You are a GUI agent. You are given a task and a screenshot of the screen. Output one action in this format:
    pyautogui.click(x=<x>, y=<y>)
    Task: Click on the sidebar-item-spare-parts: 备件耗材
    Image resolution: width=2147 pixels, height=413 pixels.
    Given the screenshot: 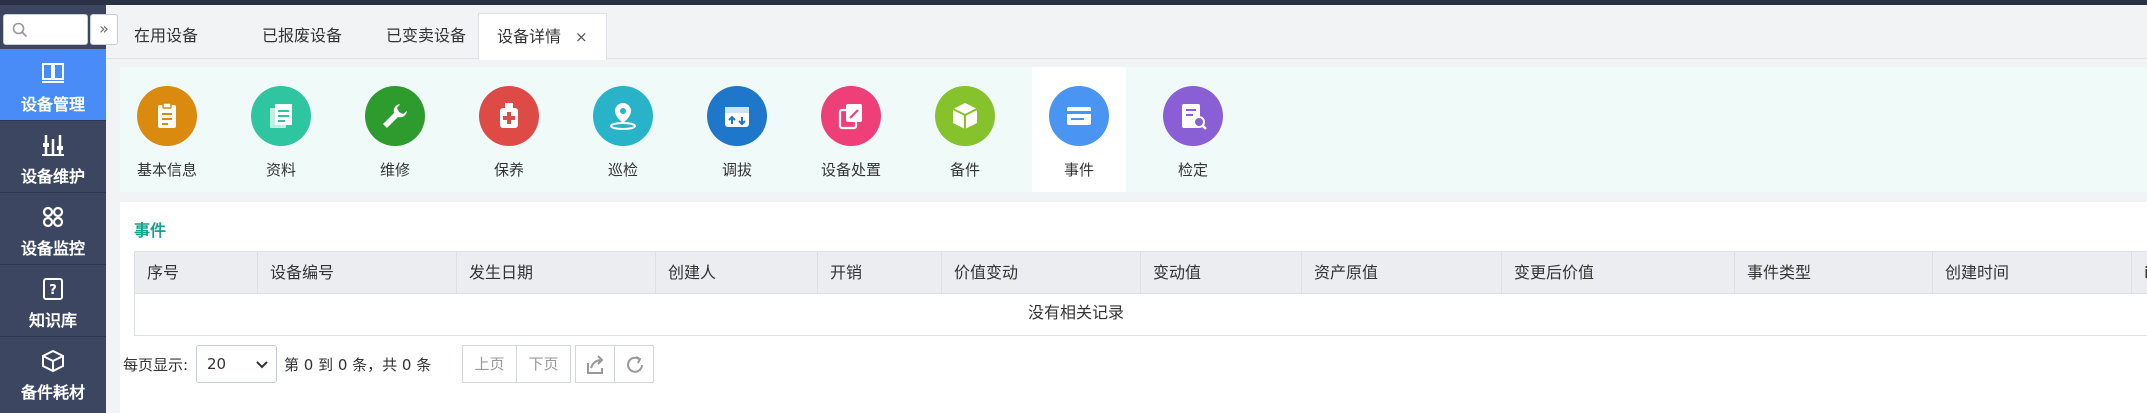 What is the action you would take?
    pyautogui.click(x=53, y=372)
    